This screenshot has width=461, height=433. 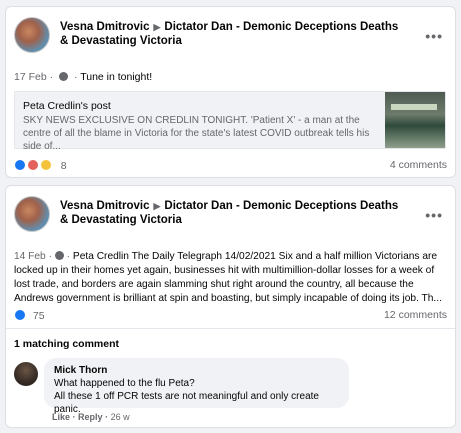 What do you see at coordinates (124, 383) in the screenshot?
I see `comment-text-line: What happened to the flu Peta?` at bounding box center [124, 383].